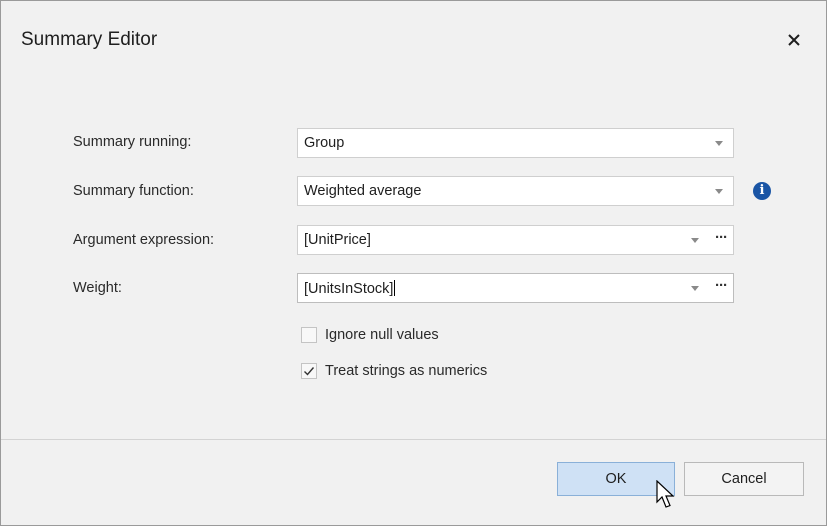  What do you see at coordinates (97, 288) in the screenshot?
I see `weight-label: Weight:` at bounding box center [97, 288].